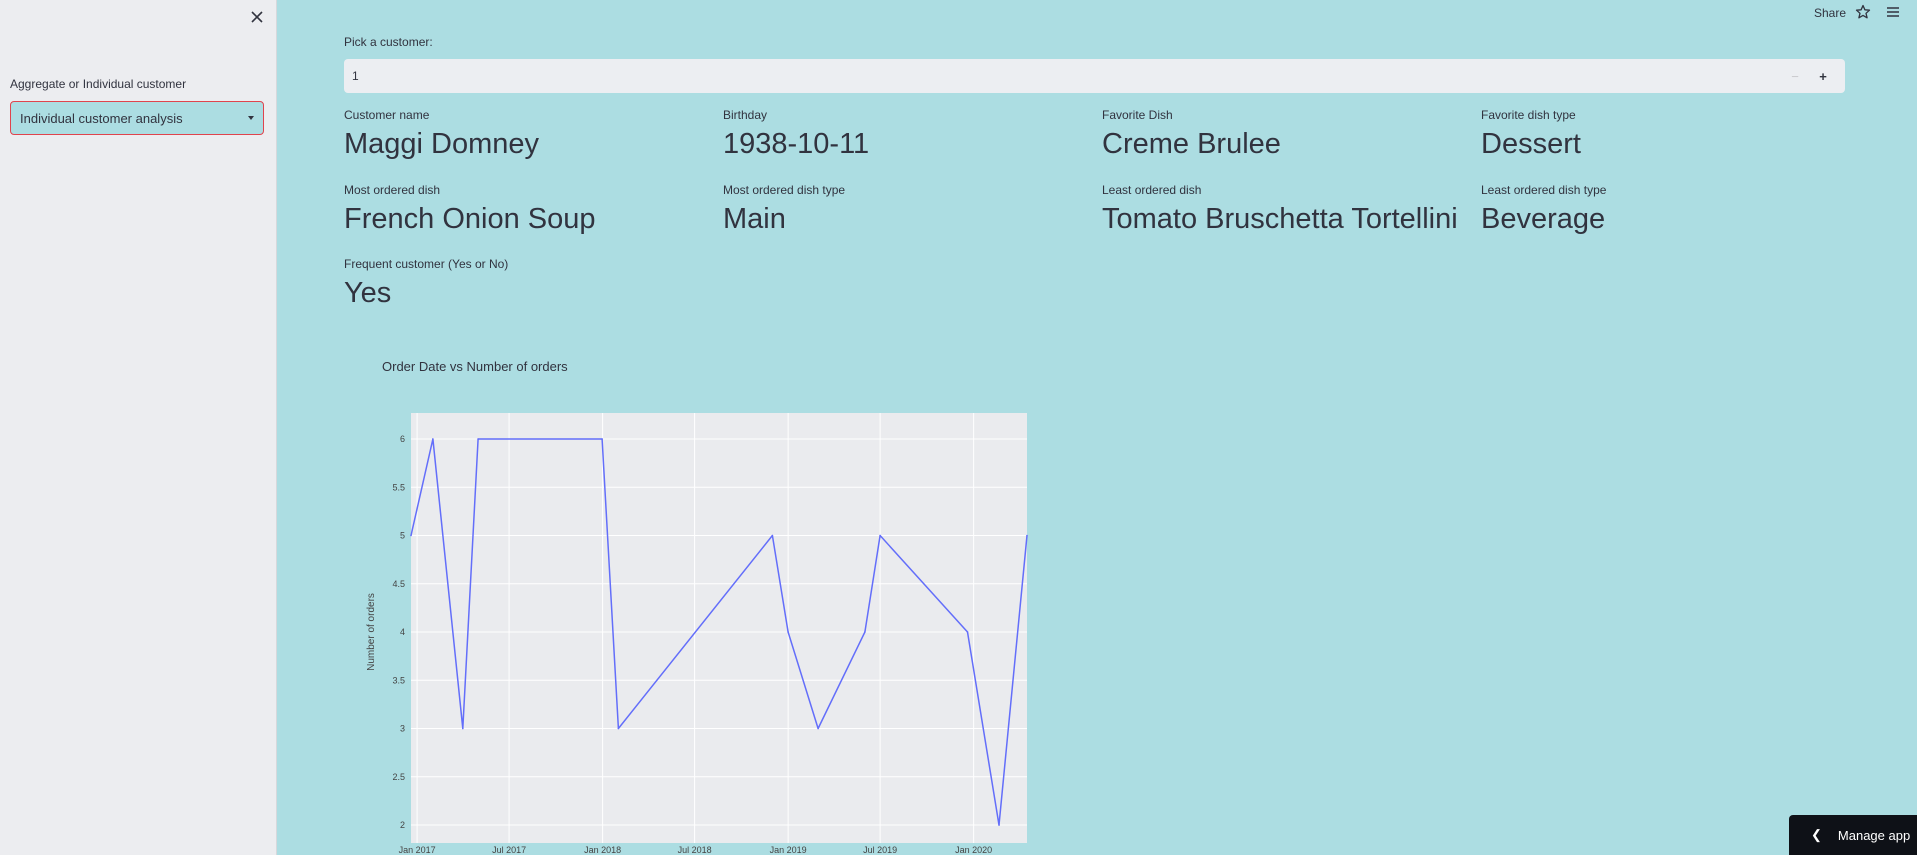 This screenshot has height=855, width=1917. Describe the element at coordinates (602, 850) in the screenshot. I see `x-tick-label: Jan 2018` at that location.